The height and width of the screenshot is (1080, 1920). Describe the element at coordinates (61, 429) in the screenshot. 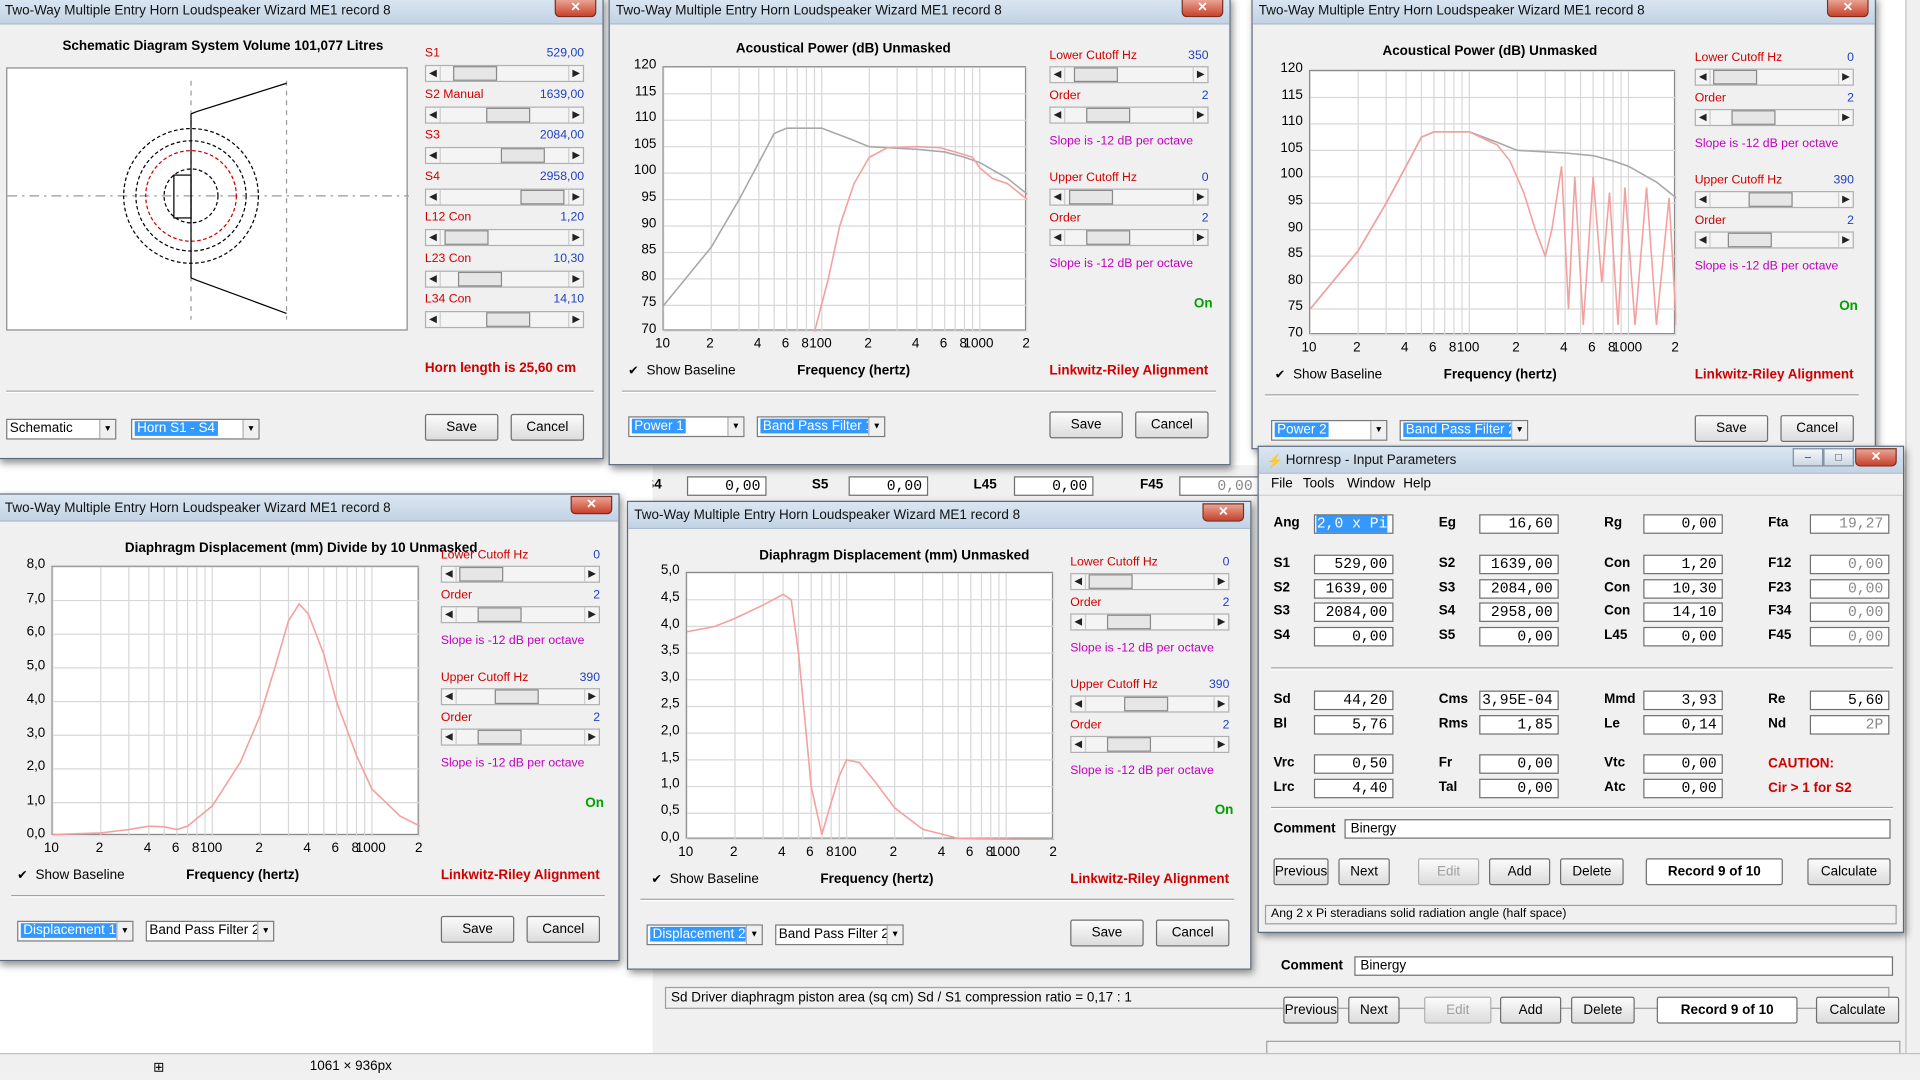

I see `view-select: Schematic ▼` at that location.